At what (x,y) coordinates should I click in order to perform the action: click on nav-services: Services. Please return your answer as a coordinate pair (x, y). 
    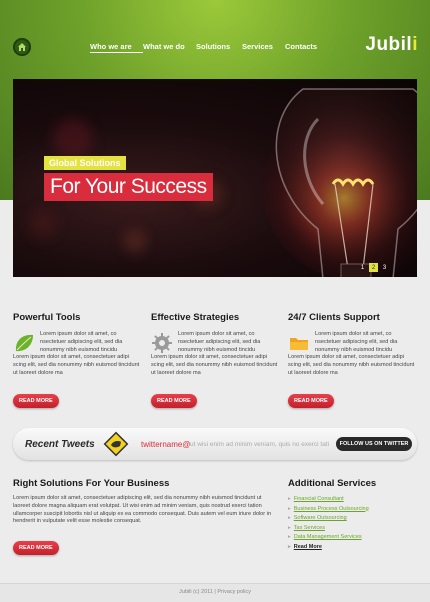
    Looking at the image, I should click on (263, 47).